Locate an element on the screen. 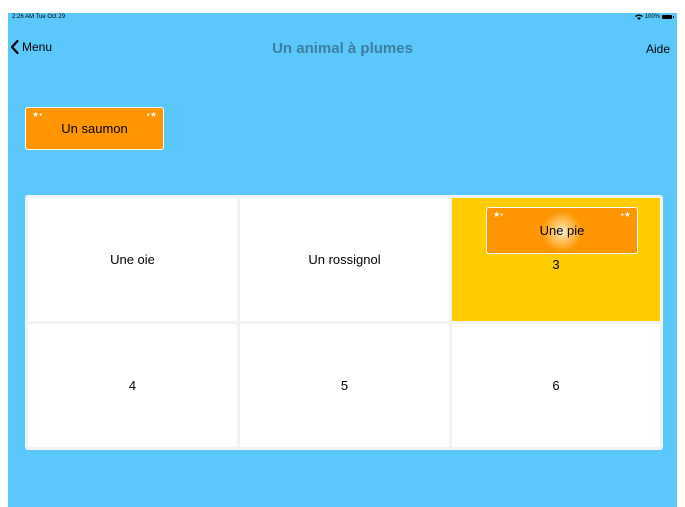 This screenshot has height=507, width=685. card-label: Un saumon is located at coordinates (94, 128).